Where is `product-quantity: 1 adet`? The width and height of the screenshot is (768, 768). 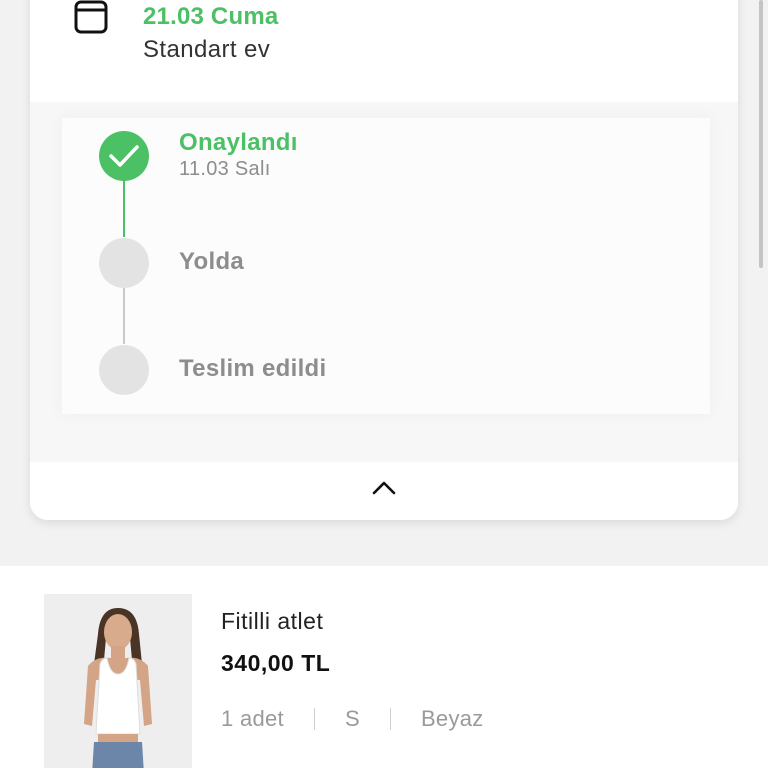
product-quantity: 1 adet is located at coordinates (252, 718).